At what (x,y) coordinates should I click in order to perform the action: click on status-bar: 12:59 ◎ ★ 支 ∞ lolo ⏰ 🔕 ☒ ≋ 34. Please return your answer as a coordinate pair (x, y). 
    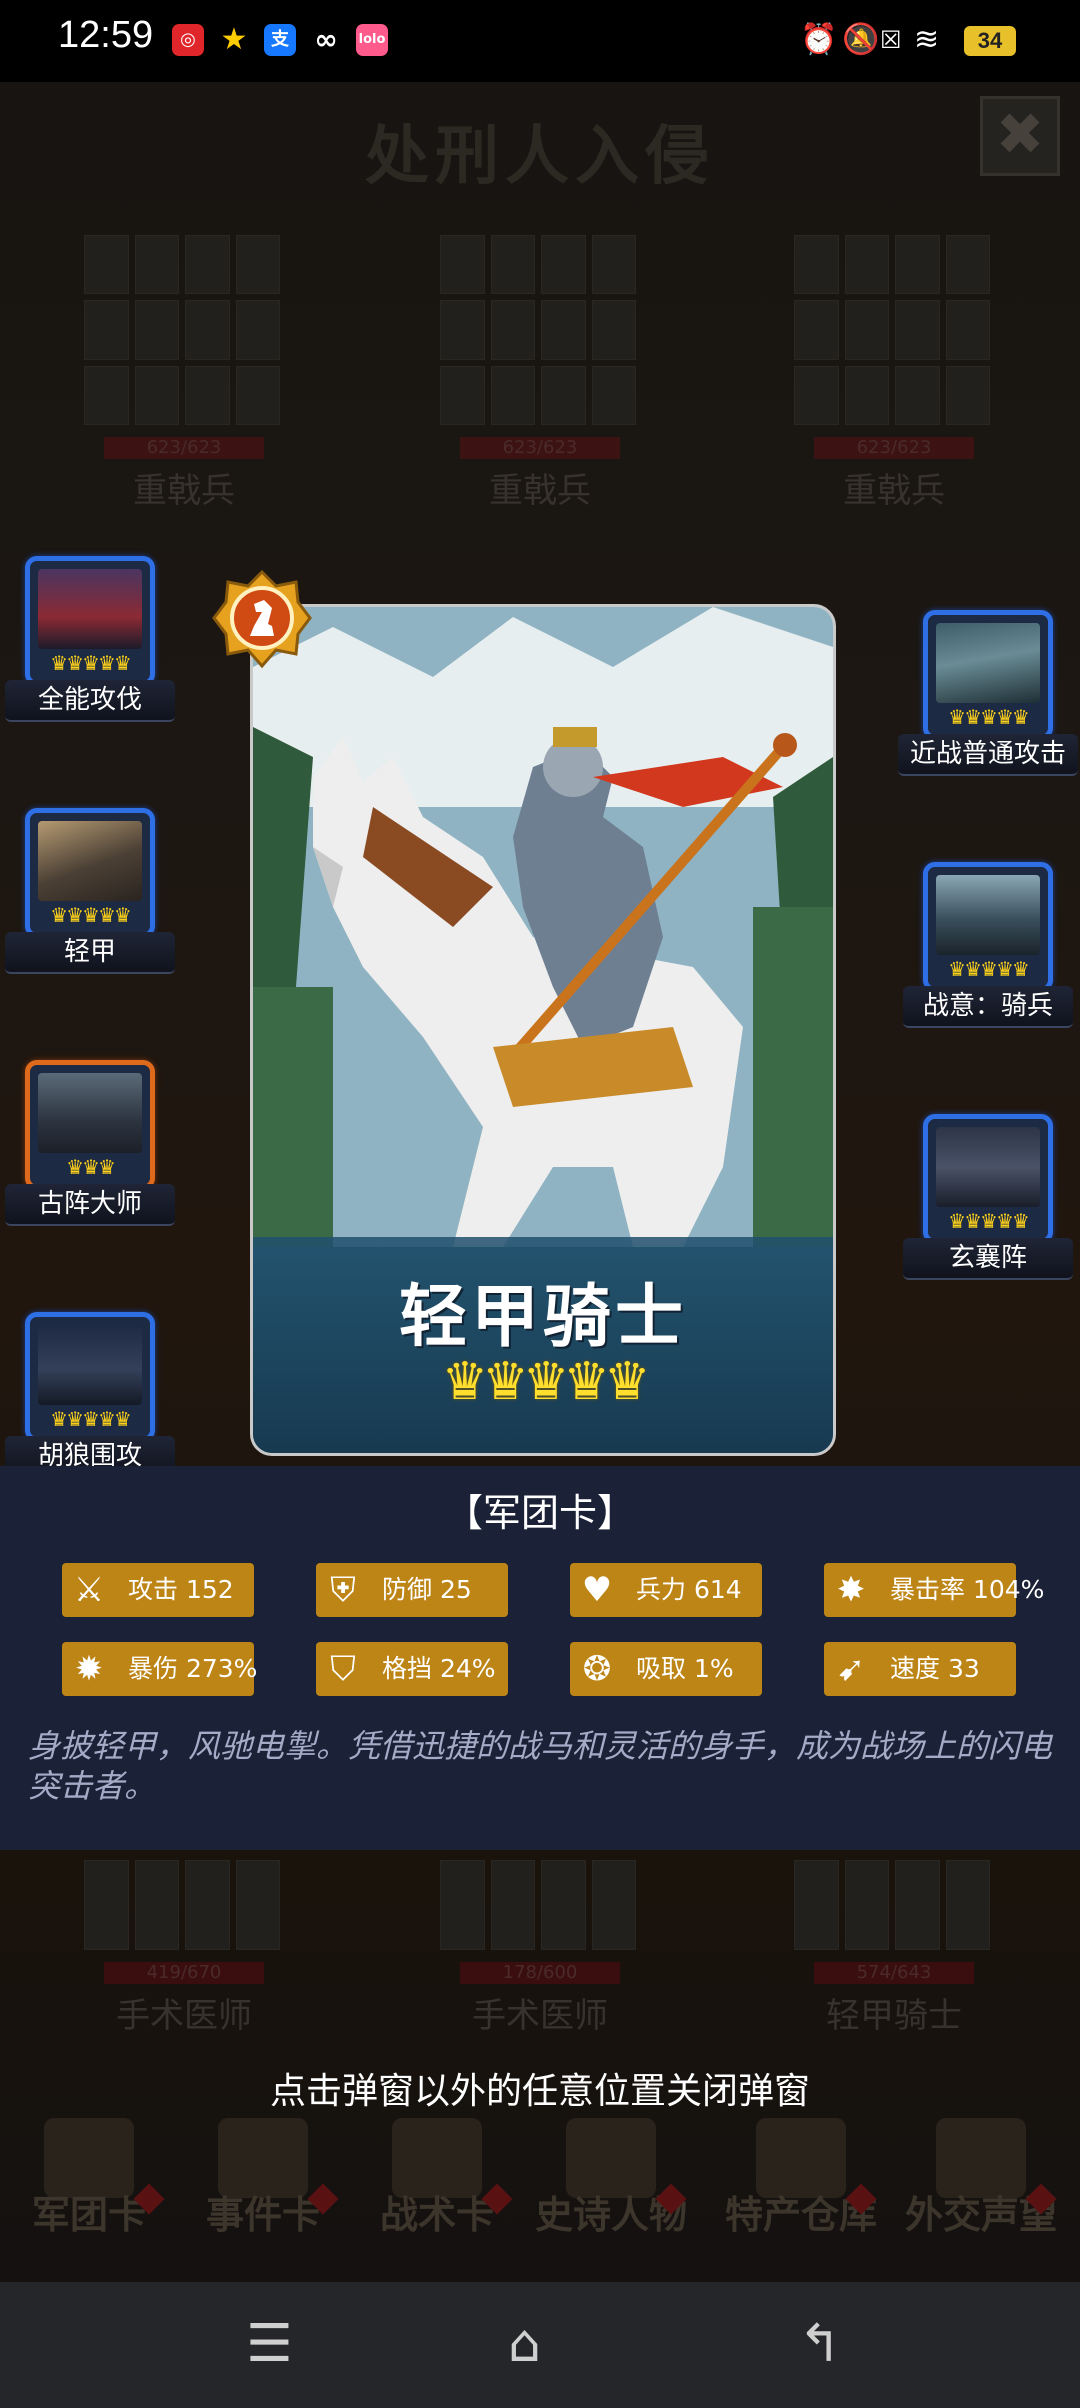
    Looking at the image, I should click on (540, 41).